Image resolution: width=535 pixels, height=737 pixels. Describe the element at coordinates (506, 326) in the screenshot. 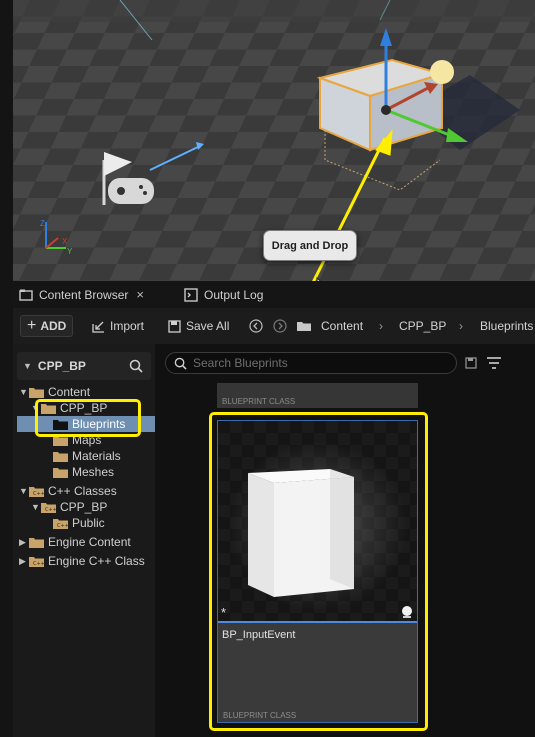

I see `breadcrumb-blueprints: Blueprints` at that location.